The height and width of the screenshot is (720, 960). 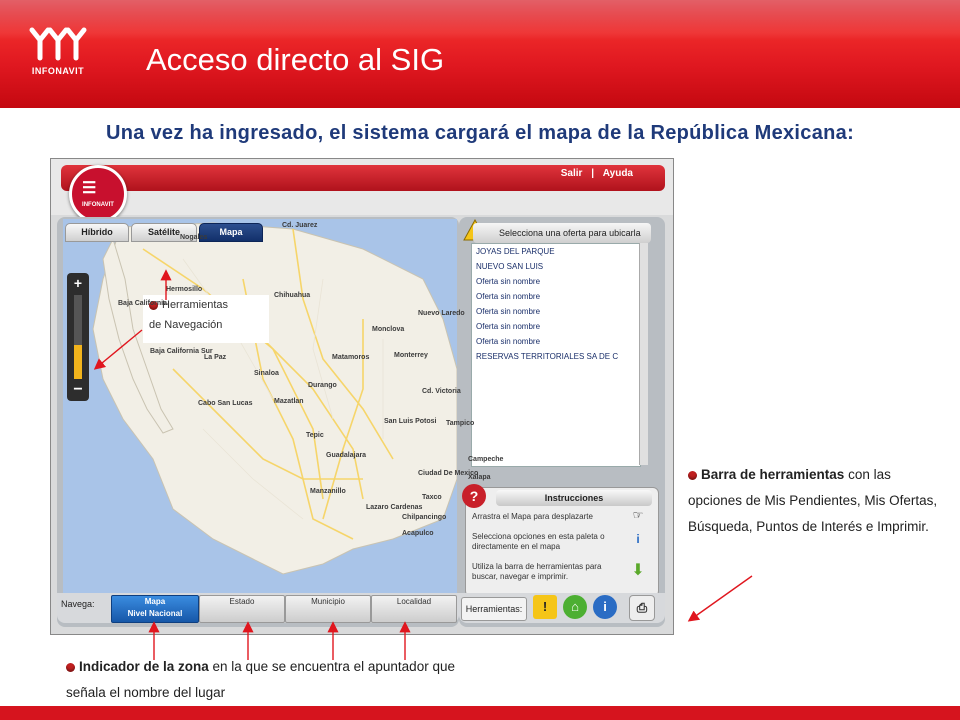 I want to click on oferta-item: NUEVO SAN LUIS, so click(x=556, y=266).